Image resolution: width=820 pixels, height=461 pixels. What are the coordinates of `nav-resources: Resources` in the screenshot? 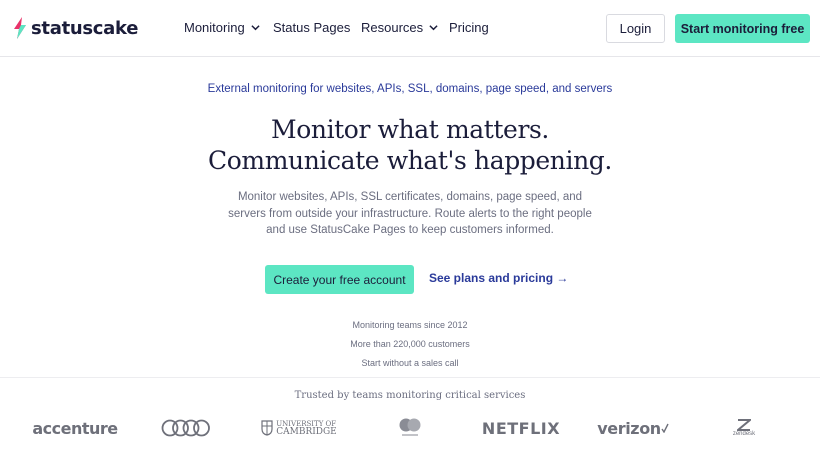 It's located at (399, 27).